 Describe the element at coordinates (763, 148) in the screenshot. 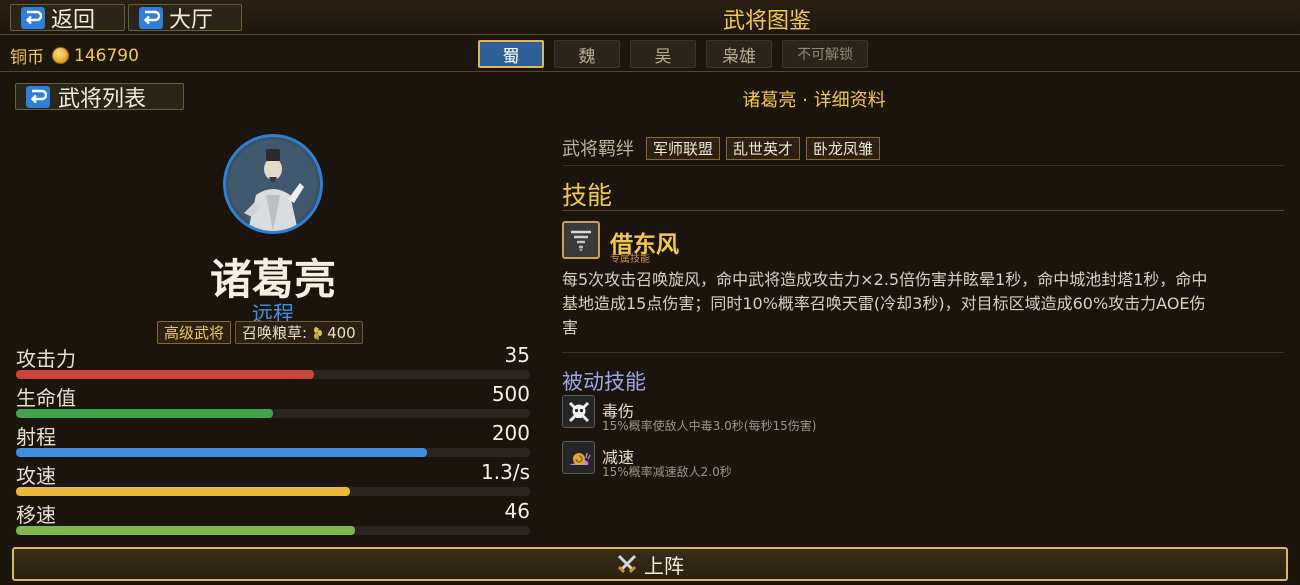

I see `bond-tag: 乱世英才` at that location.